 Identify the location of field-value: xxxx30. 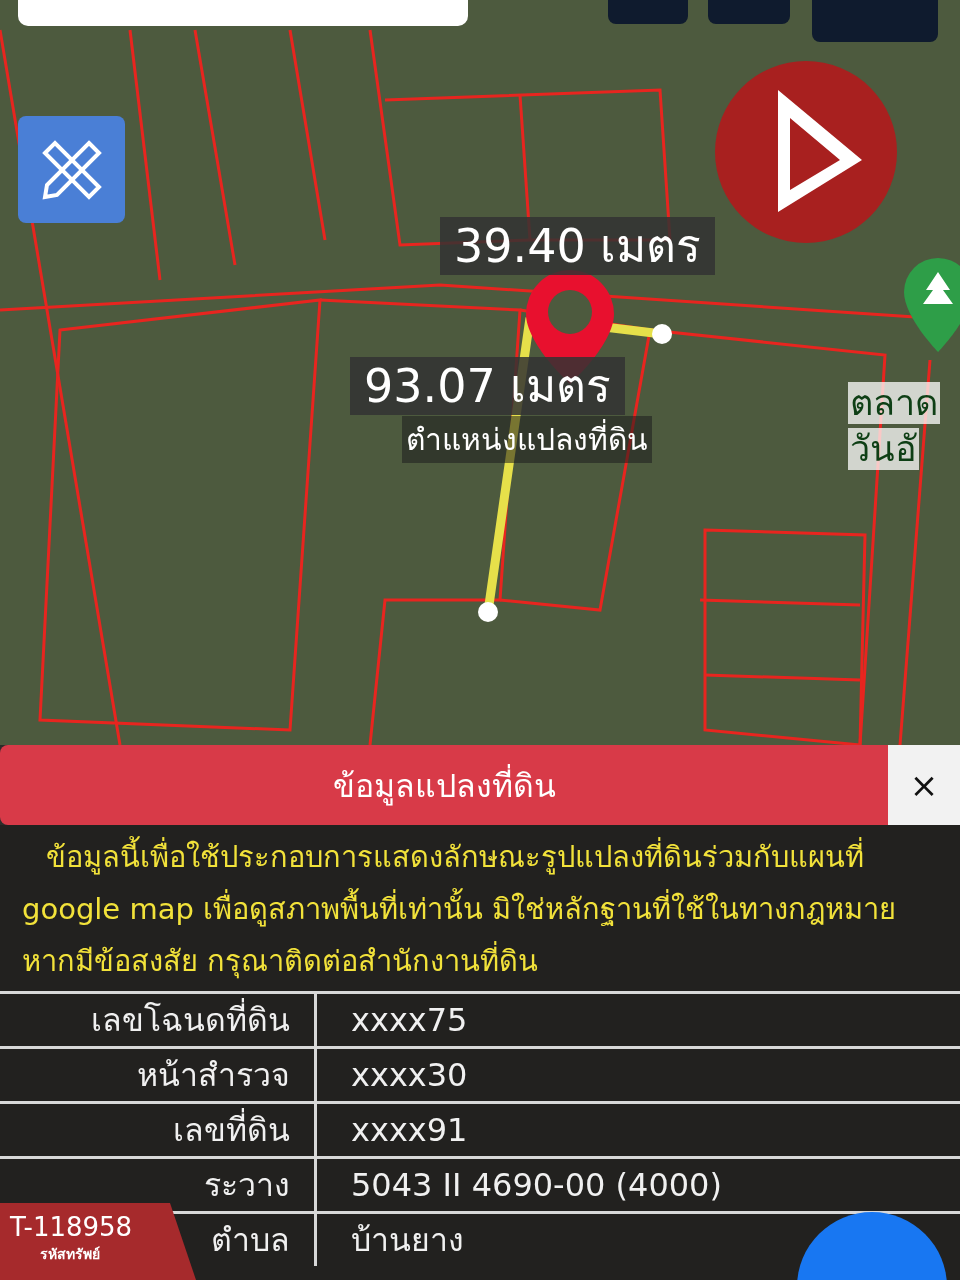
(409, 1075).